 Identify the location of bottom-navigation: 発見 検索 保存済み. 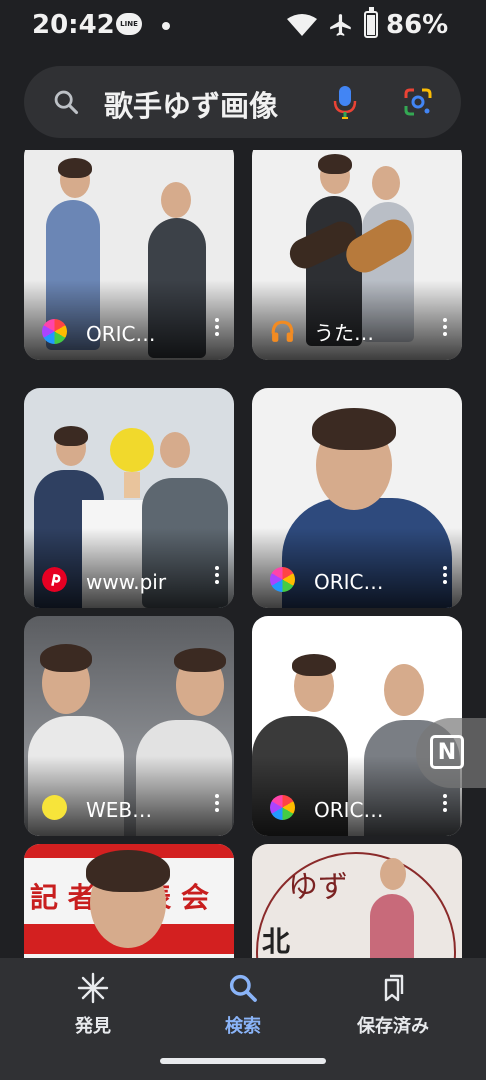
(243, 1019).